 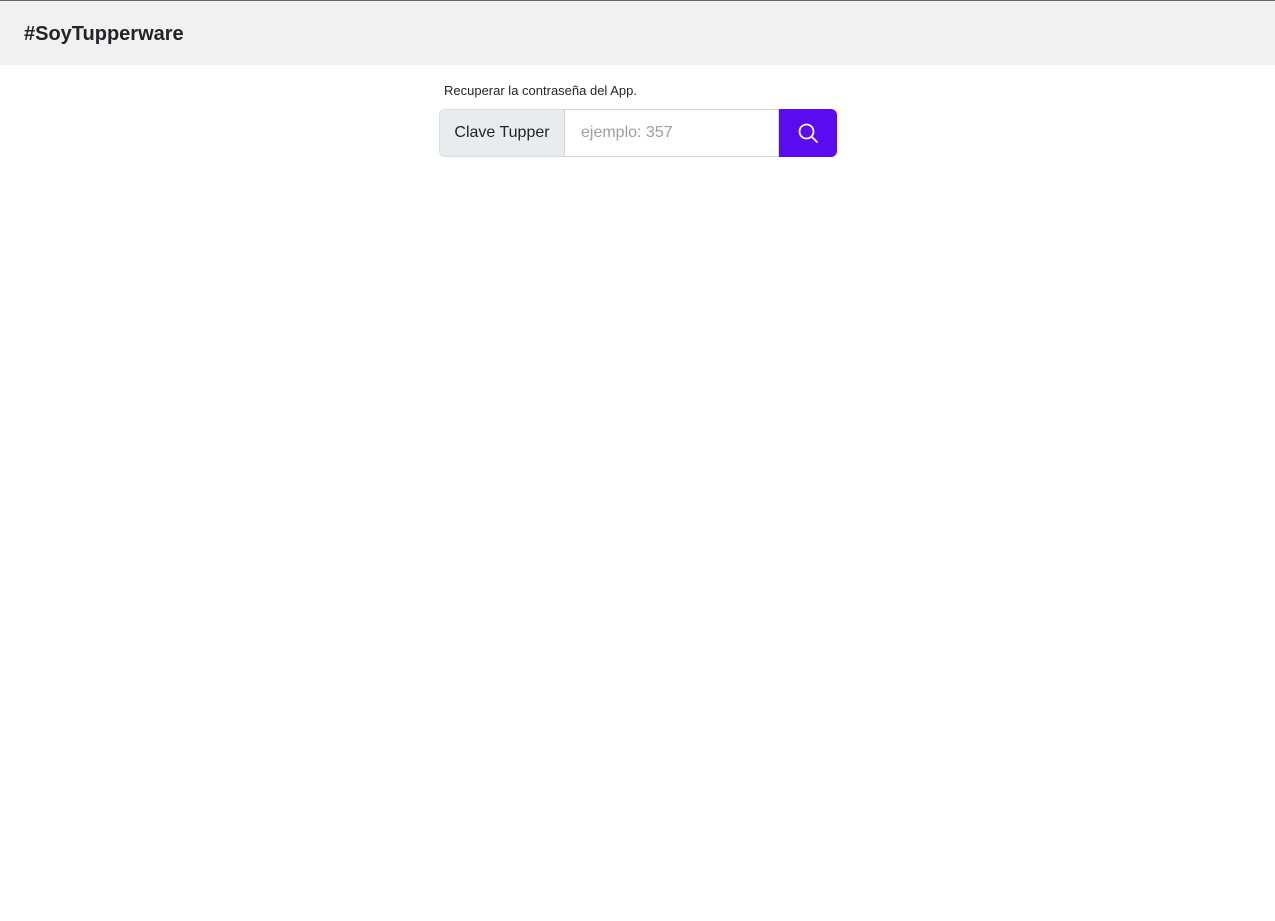 I want to click on recover-password-label: Recuperar la contraseña del App., so click(x=540, y=90).